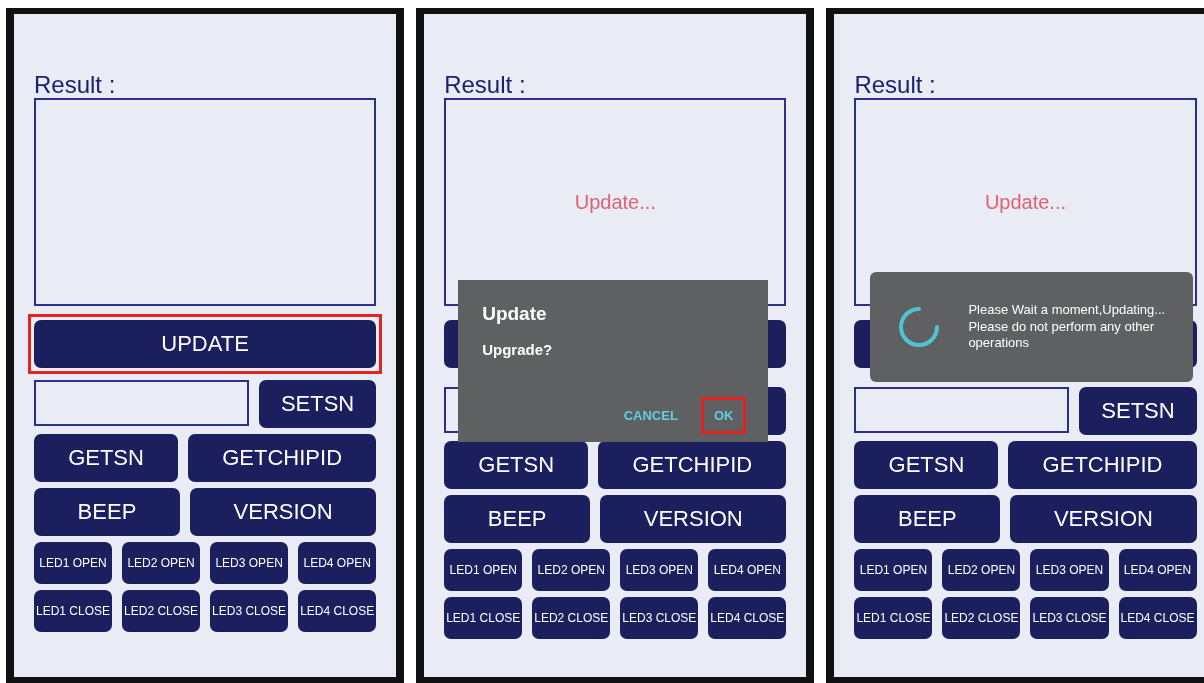  What do you see at coordinates (1067, 327) in the screenshot?
I see `progress-message: Please Wait a moment,Updating... Please do not perform any other operations` at bounding box center [1067, 327].